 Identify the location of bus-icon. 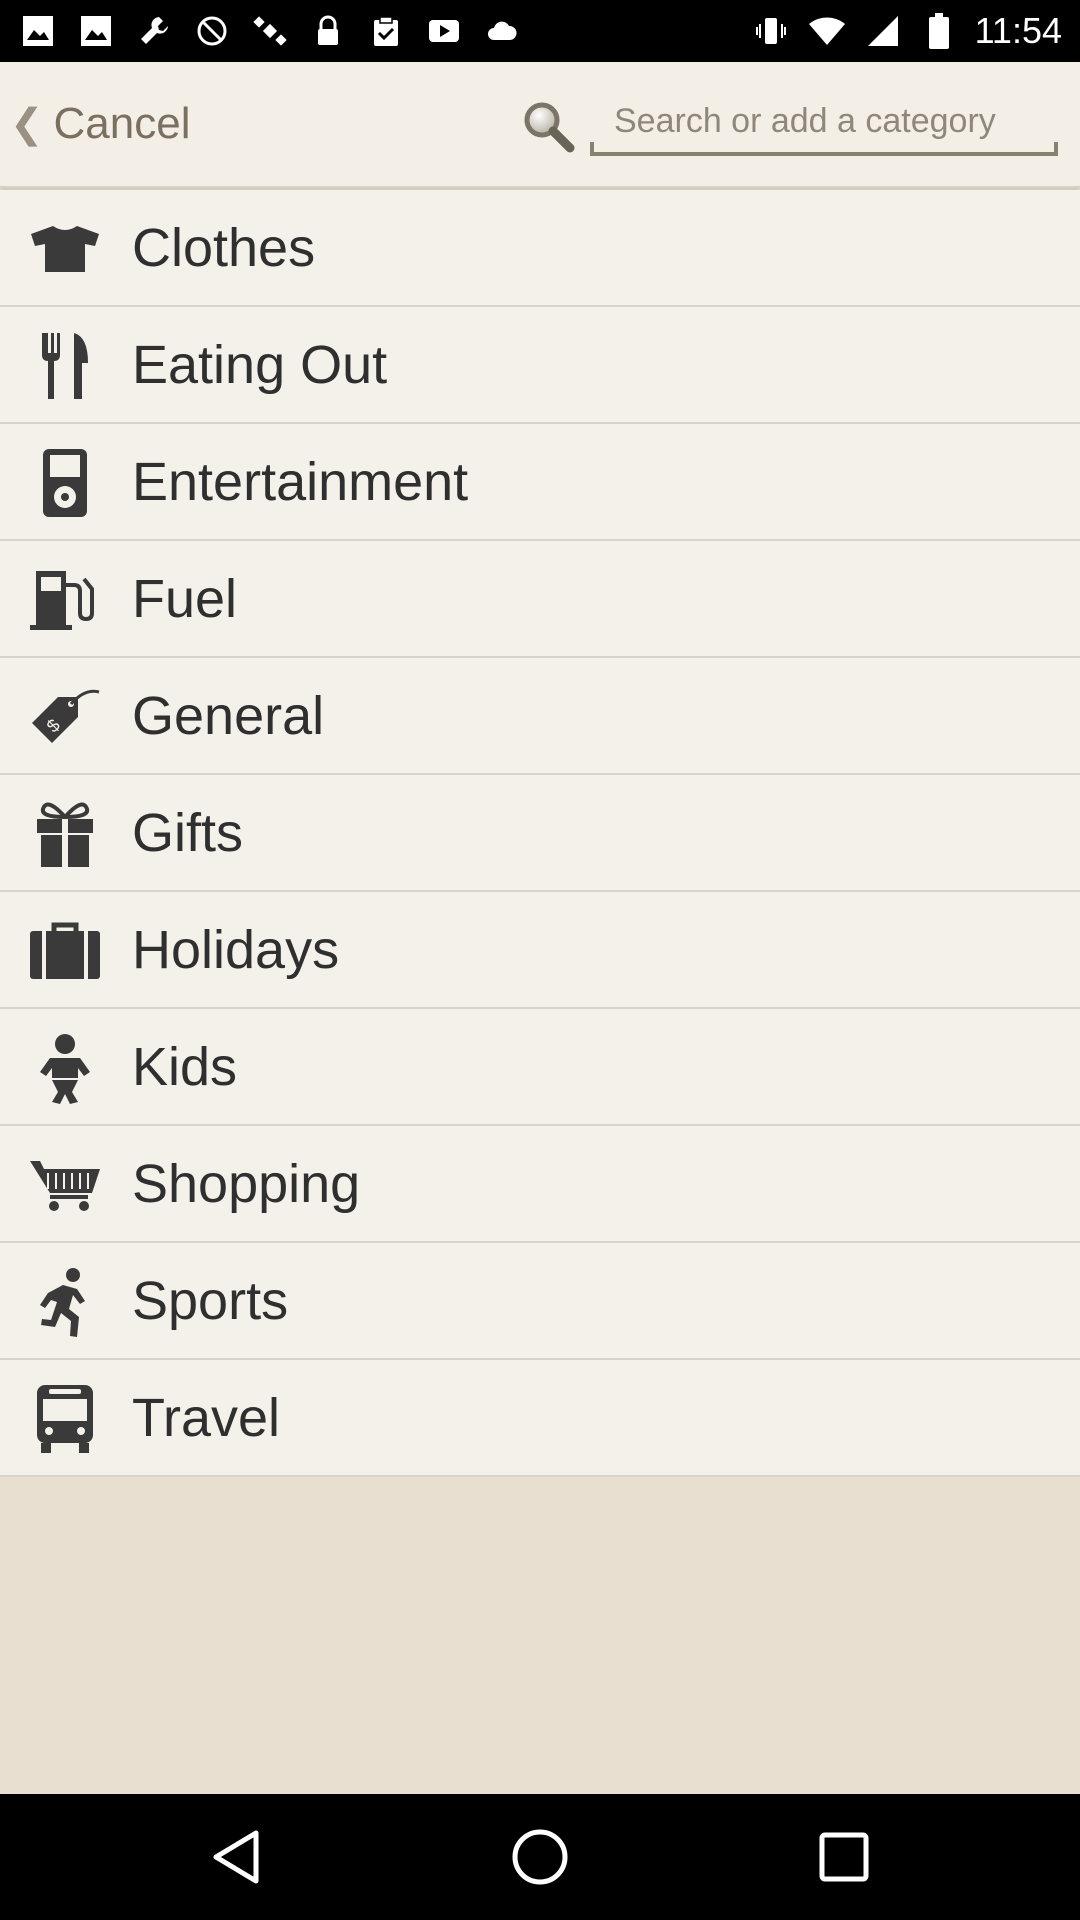
(65, 1419).